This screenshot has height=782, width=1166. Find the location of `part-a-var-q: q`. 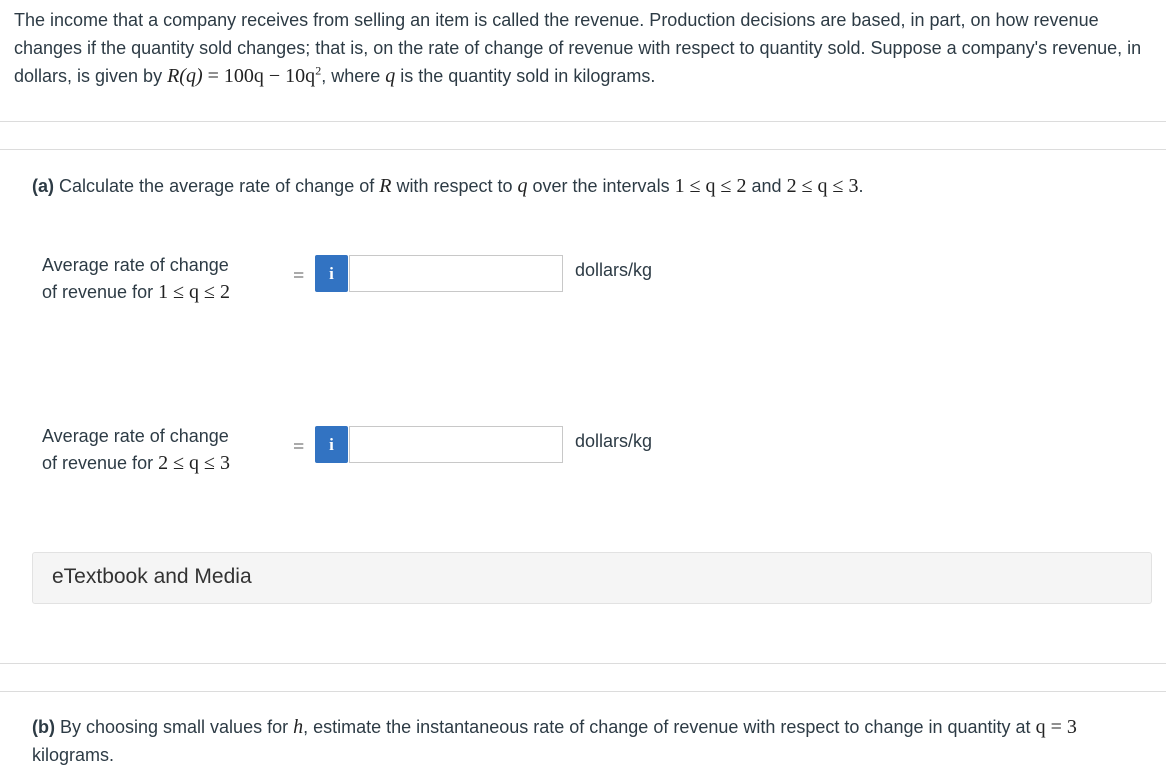

part-a-var-q: q is located at coordinates (522, 186).